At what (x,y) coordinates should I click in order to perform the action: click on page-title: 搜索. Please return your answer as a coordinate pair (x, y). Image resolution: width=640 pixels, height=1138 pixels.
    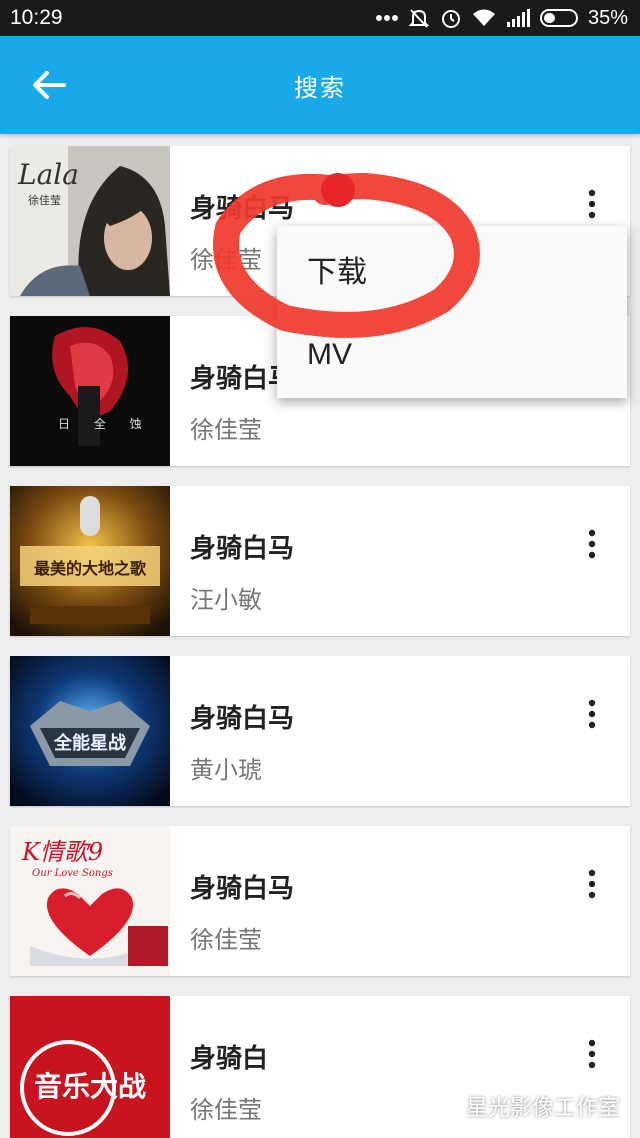
    Looking at the image, I should click on (320, 87).